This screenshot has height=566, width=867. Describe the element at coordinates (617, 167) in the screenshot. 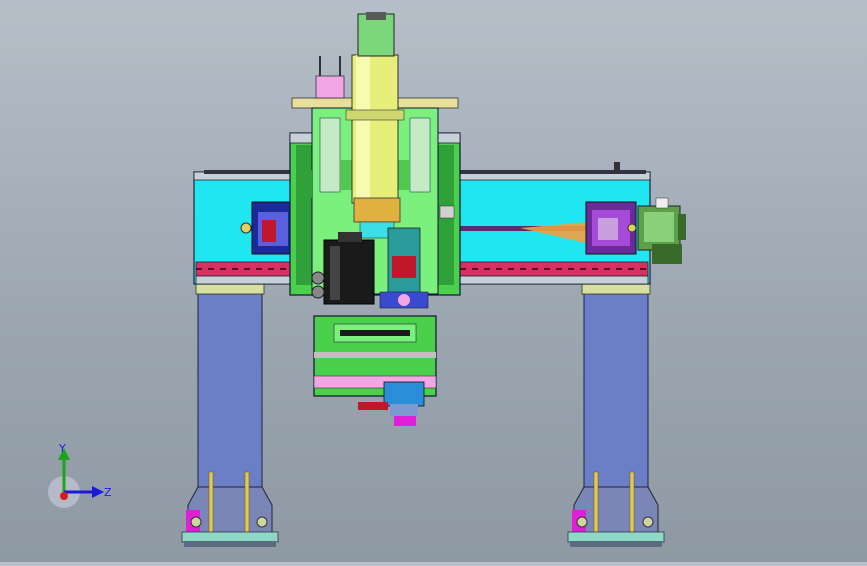

I see `cable-fitting` at that location.